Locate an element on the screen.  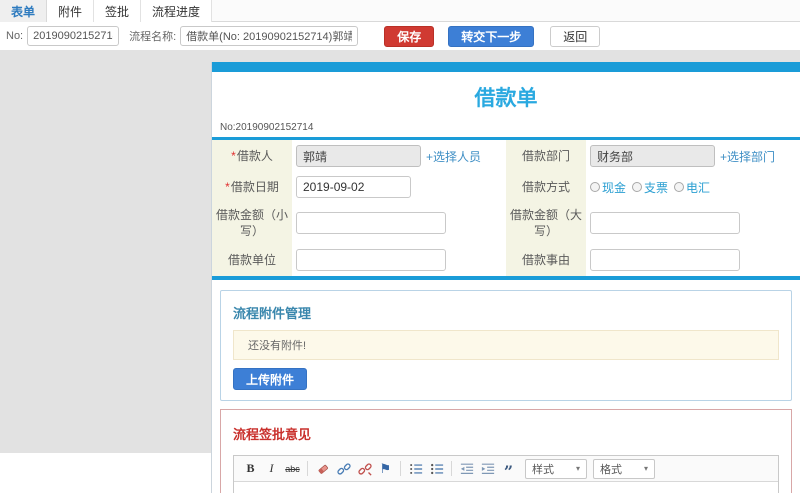
no-attachments-alert: 还没有附件! is located at coordinates (506, 345).